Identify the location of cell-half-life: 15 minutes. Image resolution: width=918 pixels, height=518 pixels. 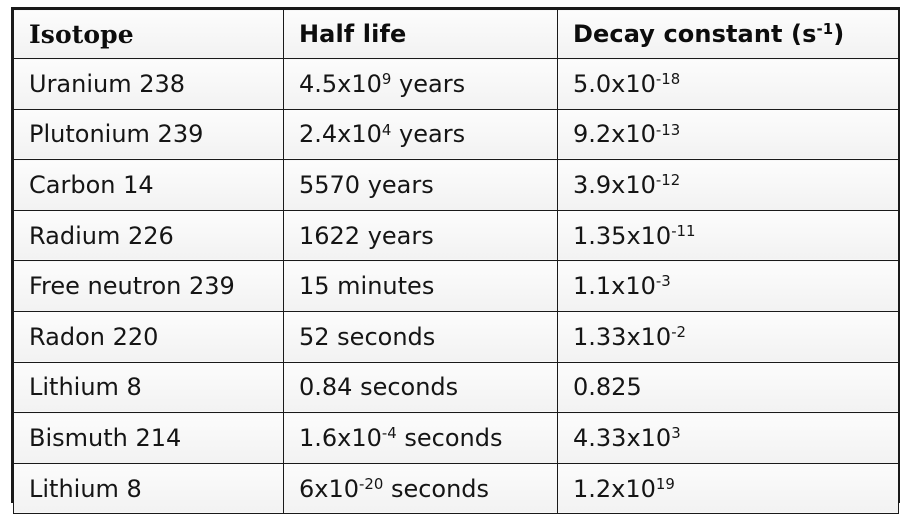
(420, 286).